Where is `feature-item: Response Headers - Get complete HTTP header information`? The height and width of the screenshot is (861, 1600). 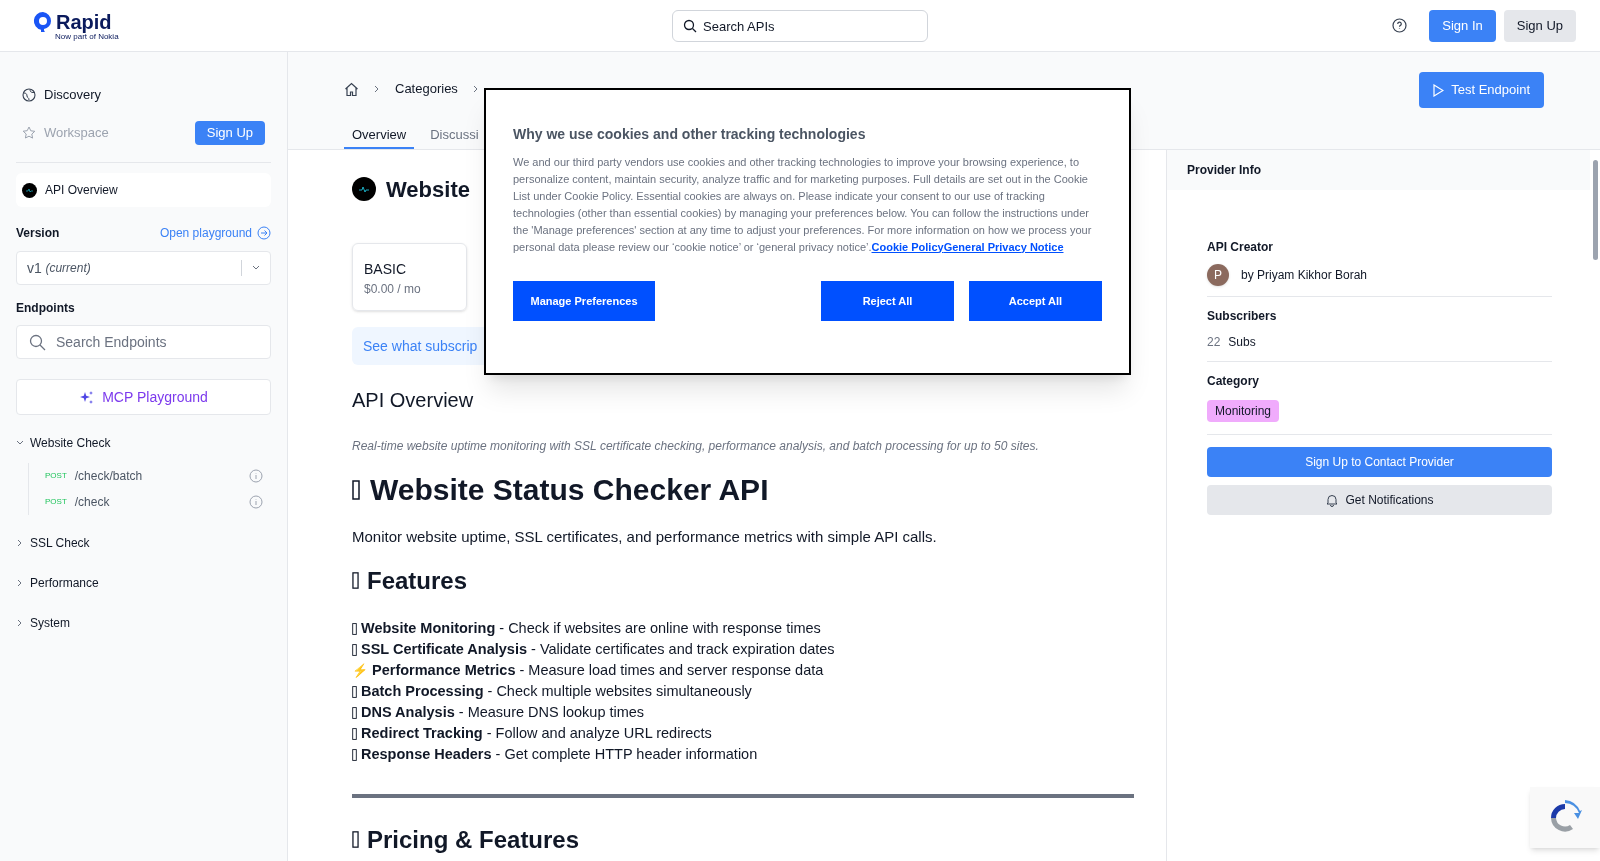
feature-item: Response Headers - Get complete HTTP header information is located at coordinates (559, 755).